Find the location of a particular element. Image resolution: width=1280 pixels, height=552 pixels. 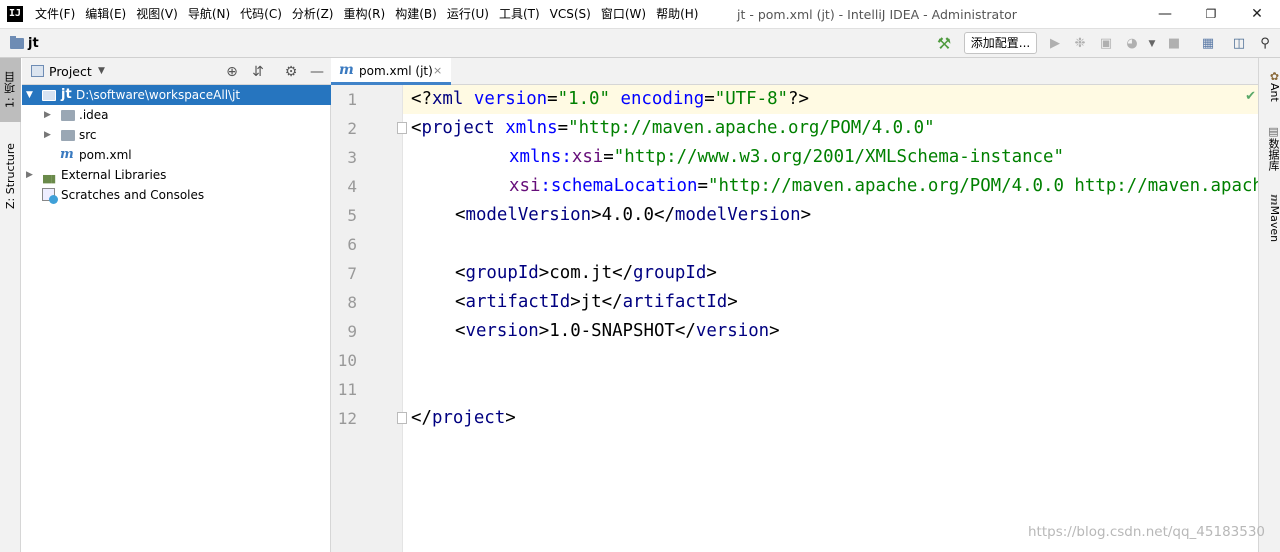

project-panel-title: Project is located at coordinates (70, 71).